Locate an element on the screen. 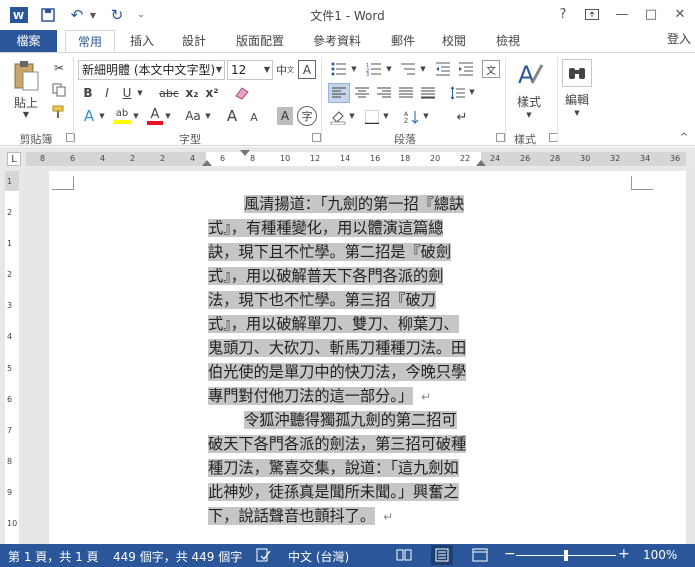  tab-references: 參考資料 is located at coordinates (337, 41).